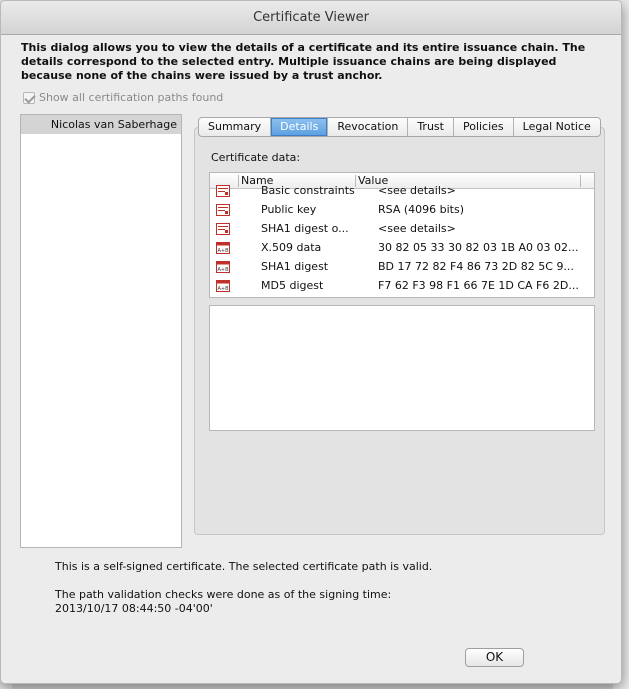 Image resolution: width=629 pixels, height=689 pixels. Describe the element at coordinates (134, 608) in the screenshot. I see `validation-time: 2013/10/17 08:44:50 -04'00'` at that location.